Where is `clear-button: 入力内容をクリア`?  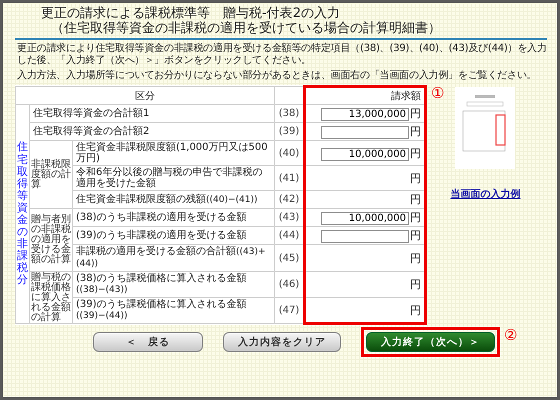
clear-button: 入力内容をクリア is located at coordinates (282, 342).